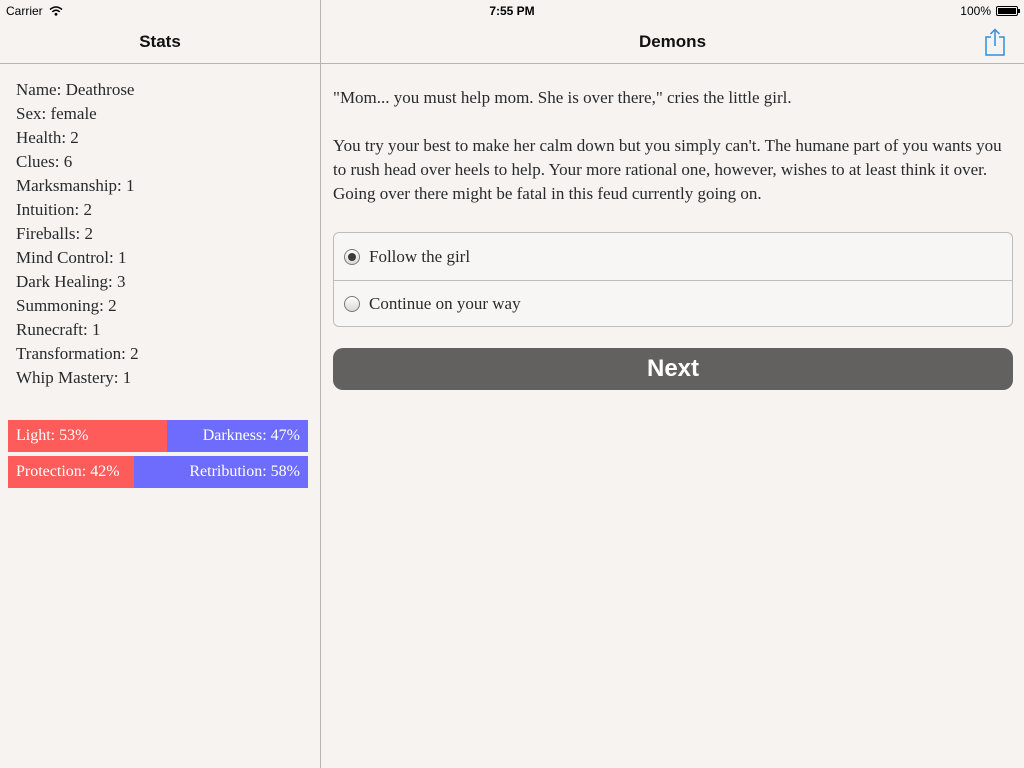 This screenshot has width=1024, height=768. I want to click on stat-mind-control: Mind Control: 1, so click(71, 257).